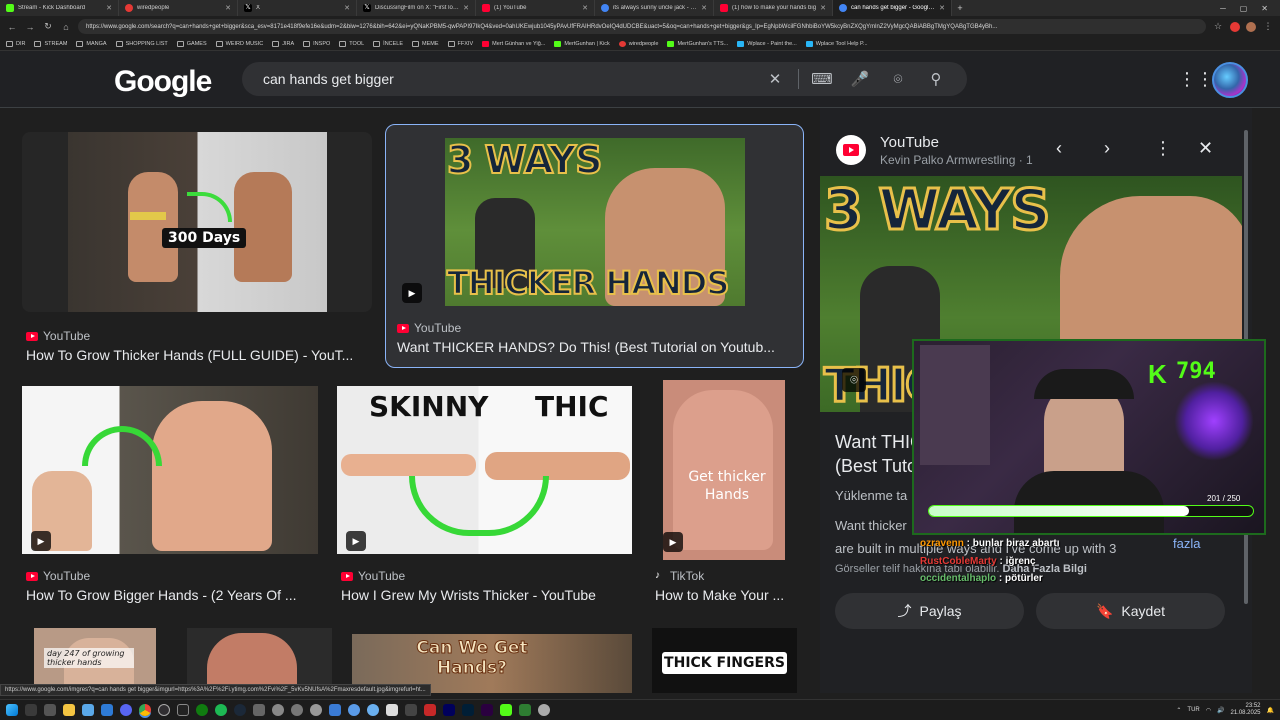  What do you see at coordinates (936, 79) in the screenshot?
I see `search-icon: ⚲` at bounding box center [936, 79].